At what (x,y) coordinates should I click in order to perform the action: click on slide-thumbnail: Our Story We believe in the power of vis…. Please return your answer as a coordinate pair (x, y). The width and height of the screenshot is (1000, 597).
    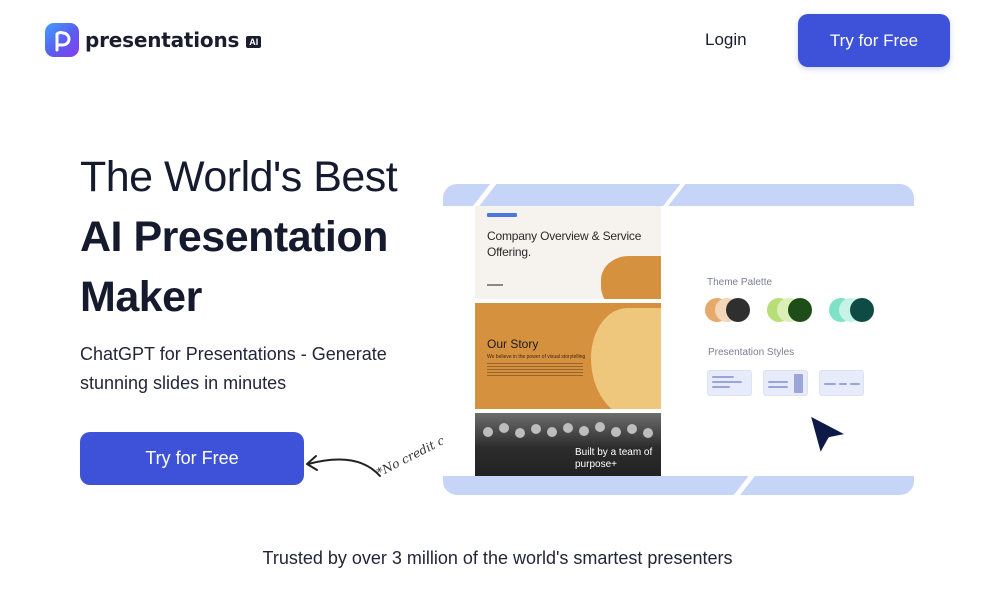
    Looking at the image, I should click on (568, 356).